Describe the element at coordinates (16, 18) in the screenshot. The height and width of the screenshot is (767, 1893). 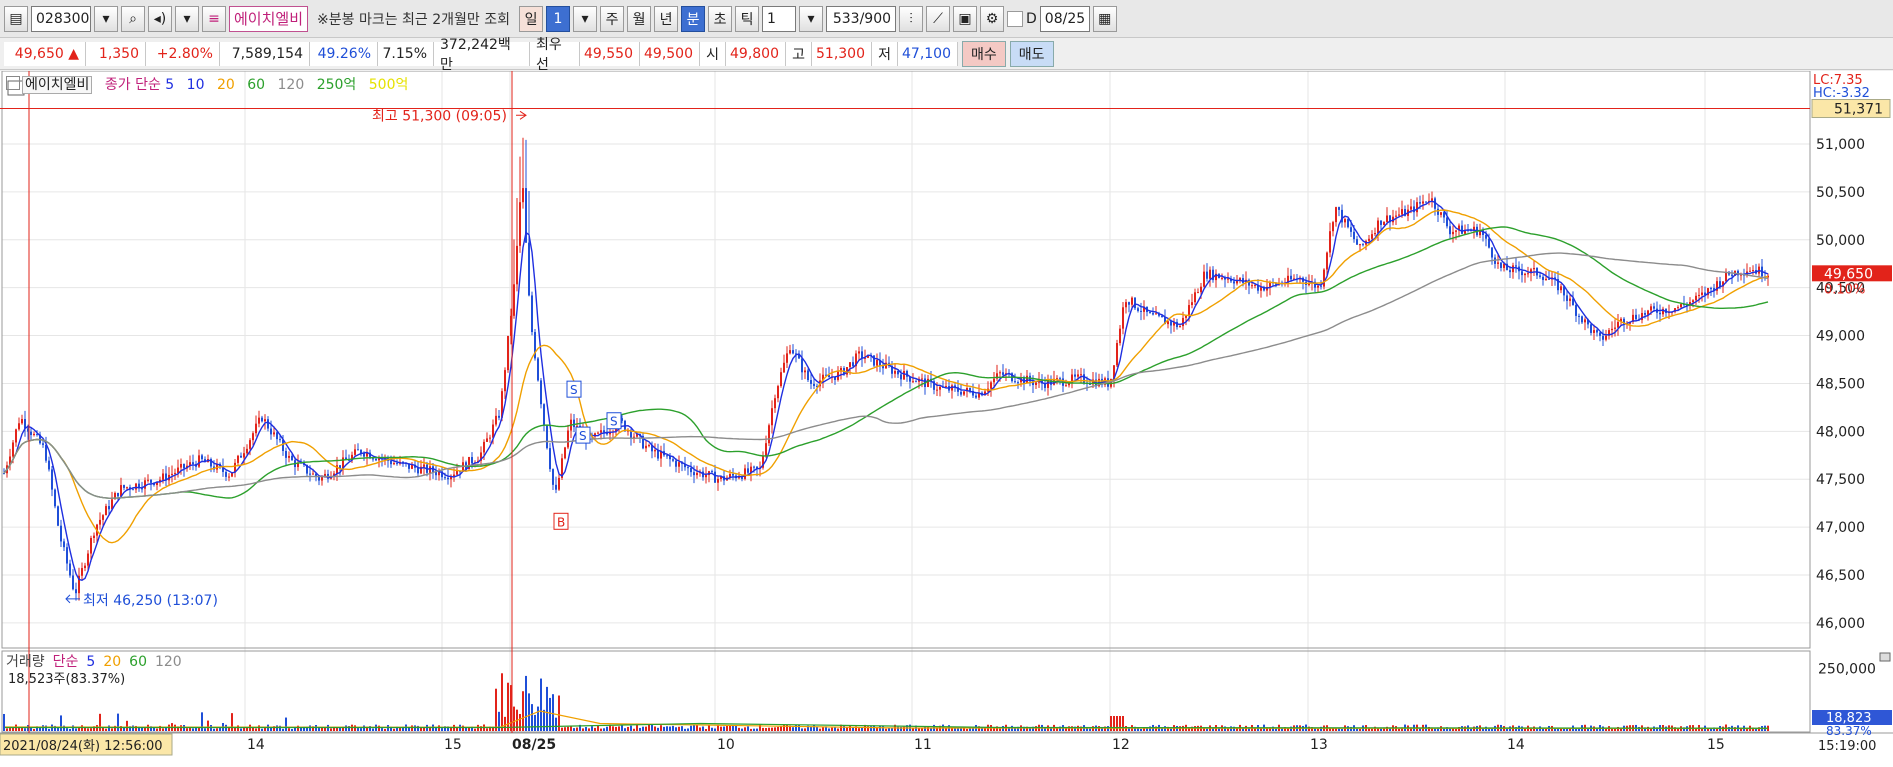
I see `chart-menu-icon: ▤` at that location.